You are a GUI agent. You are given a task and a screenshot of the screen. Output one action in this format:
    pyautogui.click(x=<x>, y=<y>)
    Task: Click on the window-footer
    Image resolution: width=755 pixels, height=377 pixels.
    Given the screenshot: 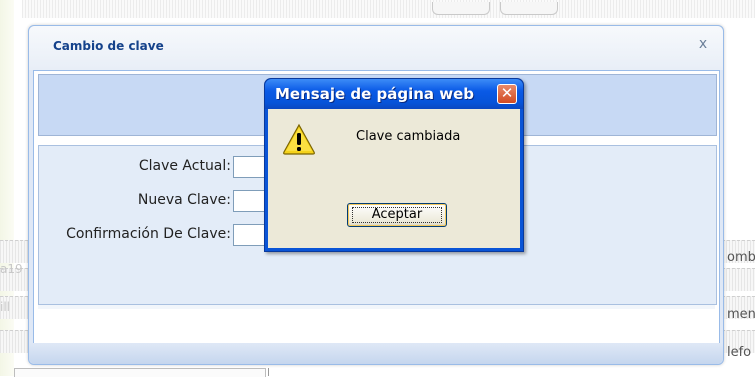 What is the action you would take?
    pyautogui.click(x=376, y=353)
    